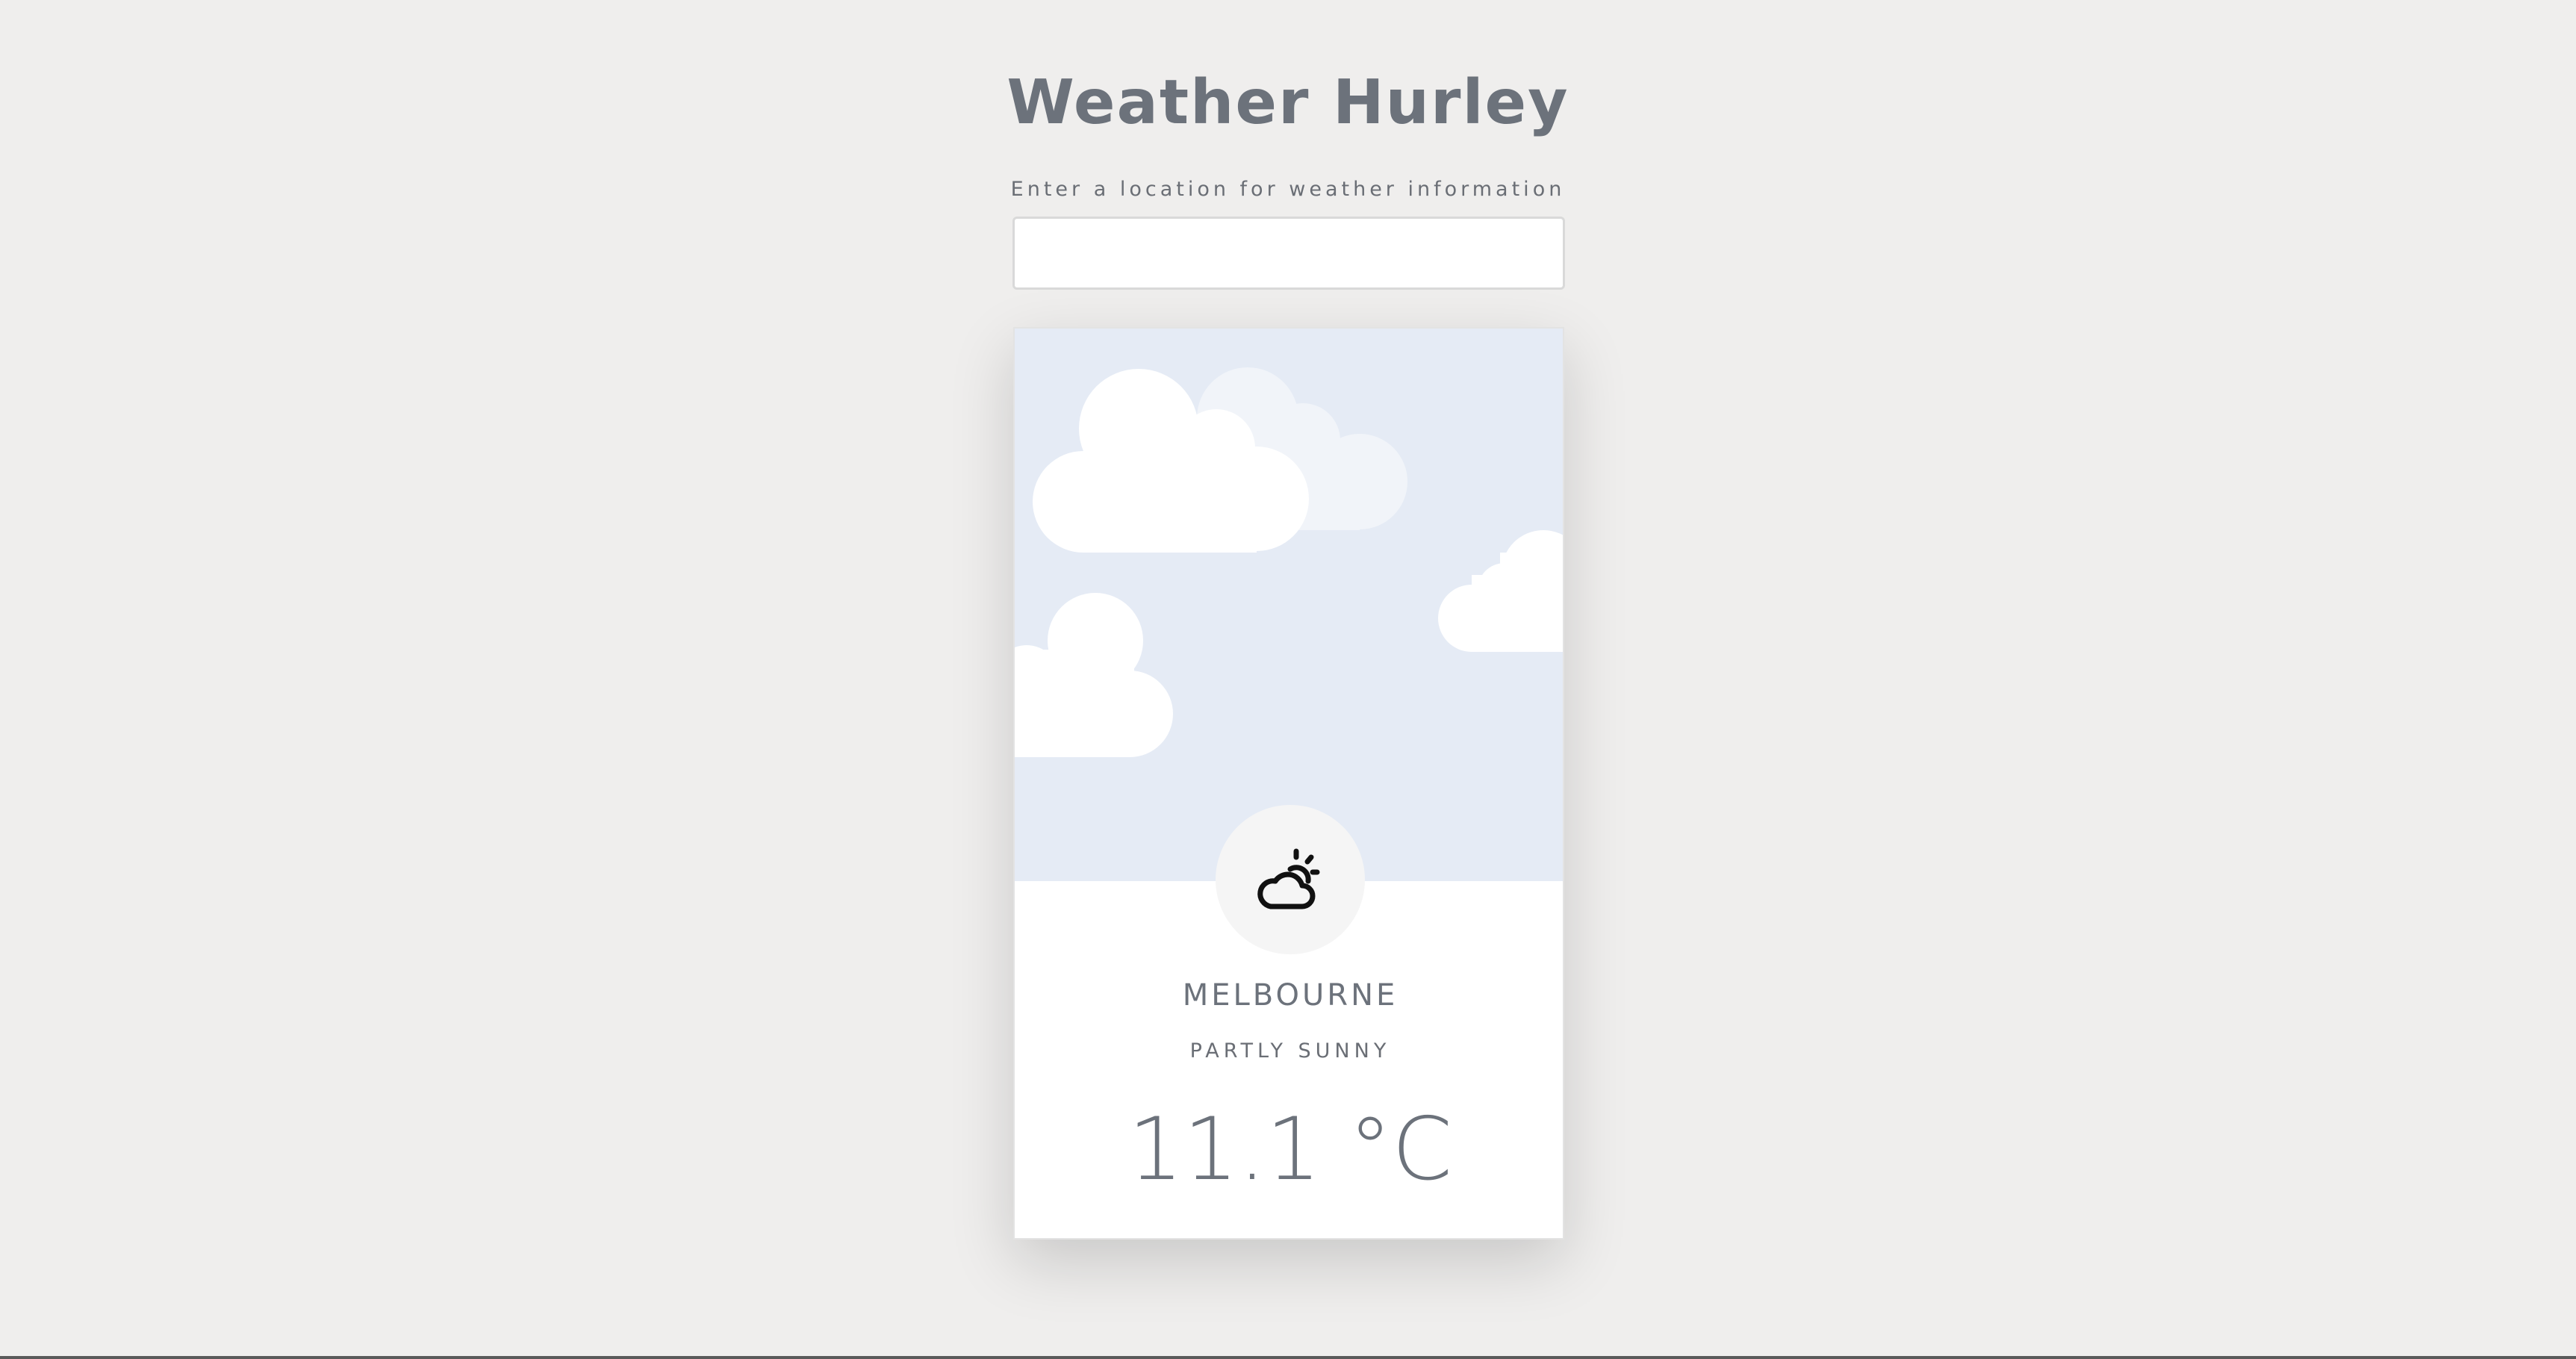  What do you see at coordinates (1289, 562) in the screenshot?
I see `clouds-illustration` at bounding box center [1289, 562].